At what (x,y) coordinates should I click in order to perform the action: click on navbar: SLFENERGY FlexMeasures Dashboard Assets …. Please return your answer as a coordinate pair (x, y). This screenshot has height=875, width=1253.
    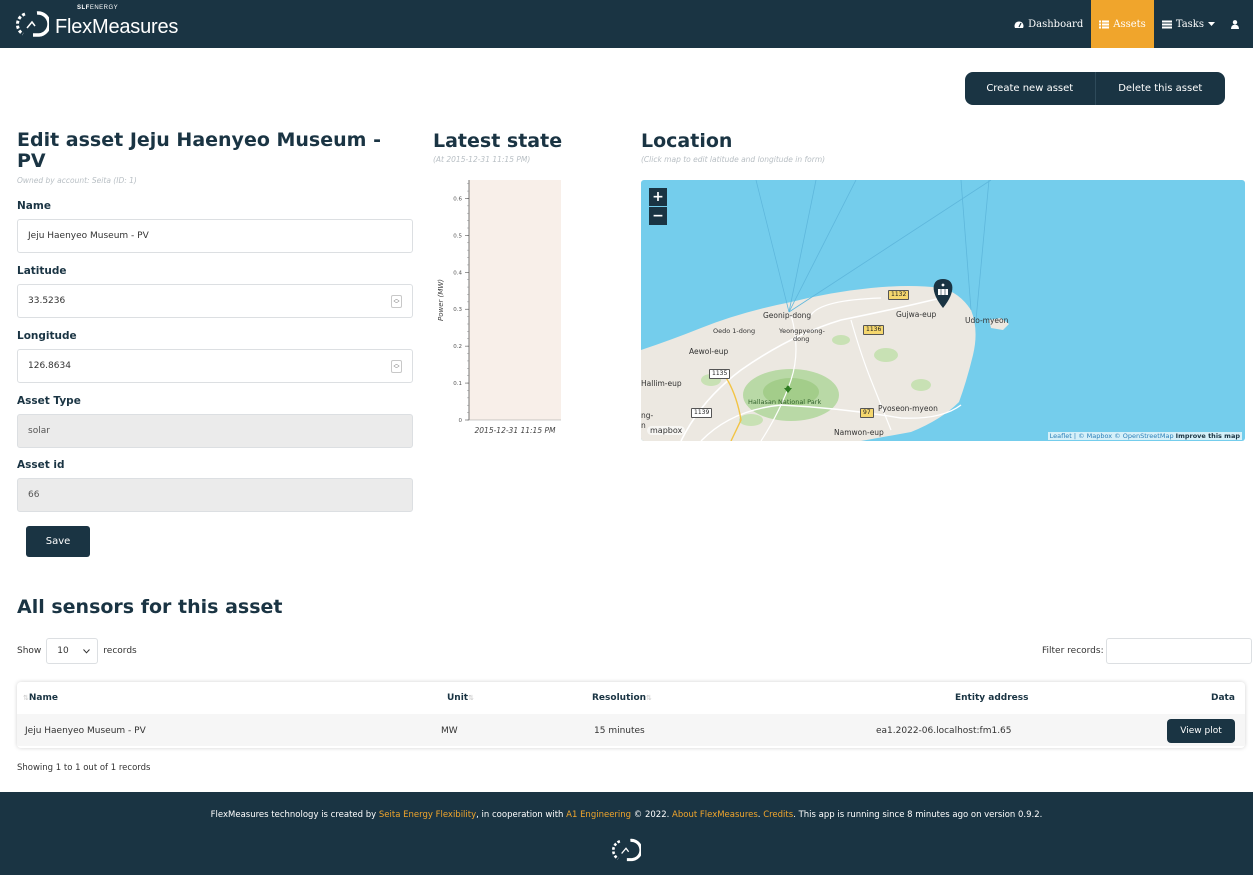
    Looking at the image, I should click on (626, 24).